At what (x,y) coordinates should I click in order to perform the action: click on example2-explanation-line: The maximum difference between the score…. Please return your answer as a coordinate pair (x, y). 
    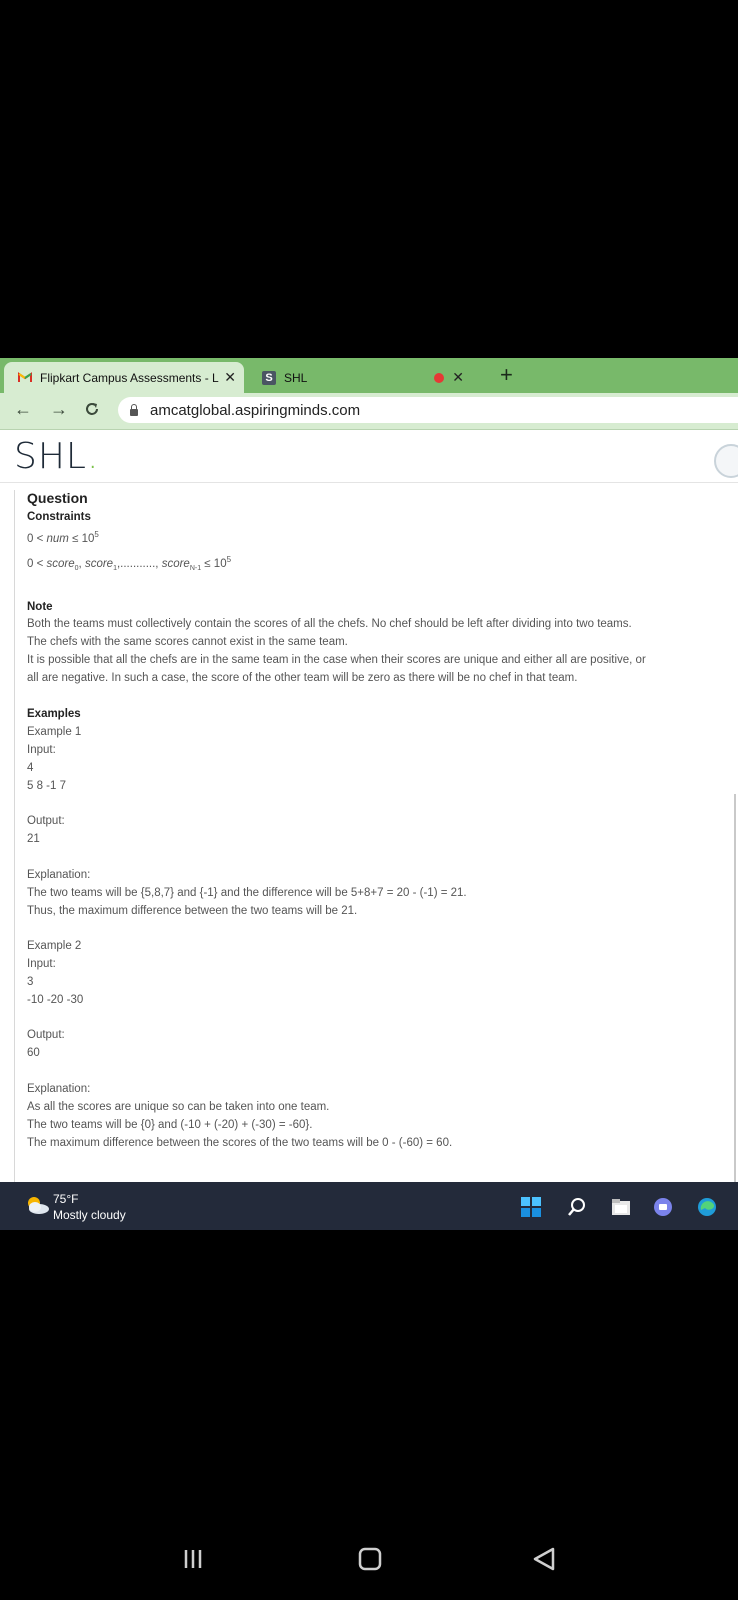
    Looking at the image, I should click on (240, 1143).